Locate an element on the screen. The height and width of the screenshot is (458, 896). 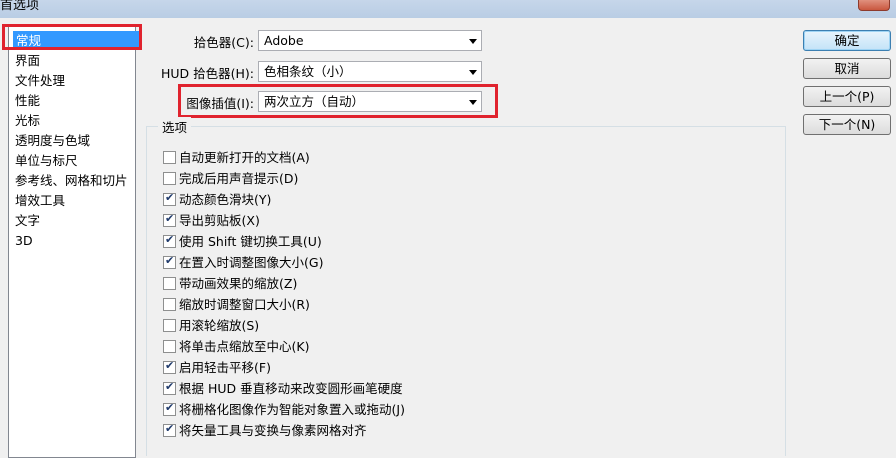
option-label: 用滚轮缩放(S) is located at coordinates (219, 325).